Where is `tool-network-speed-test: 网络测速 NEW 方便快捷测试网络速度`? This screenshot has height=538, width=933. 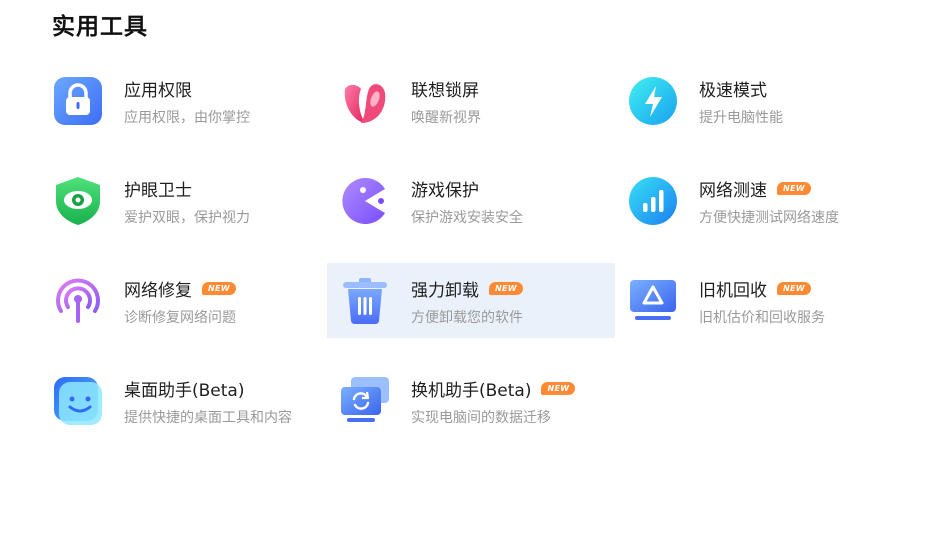 tool-network-speed-test: 网络测速 NEW 方便快捷测试网络速度 is located at coordinates (771, 200).